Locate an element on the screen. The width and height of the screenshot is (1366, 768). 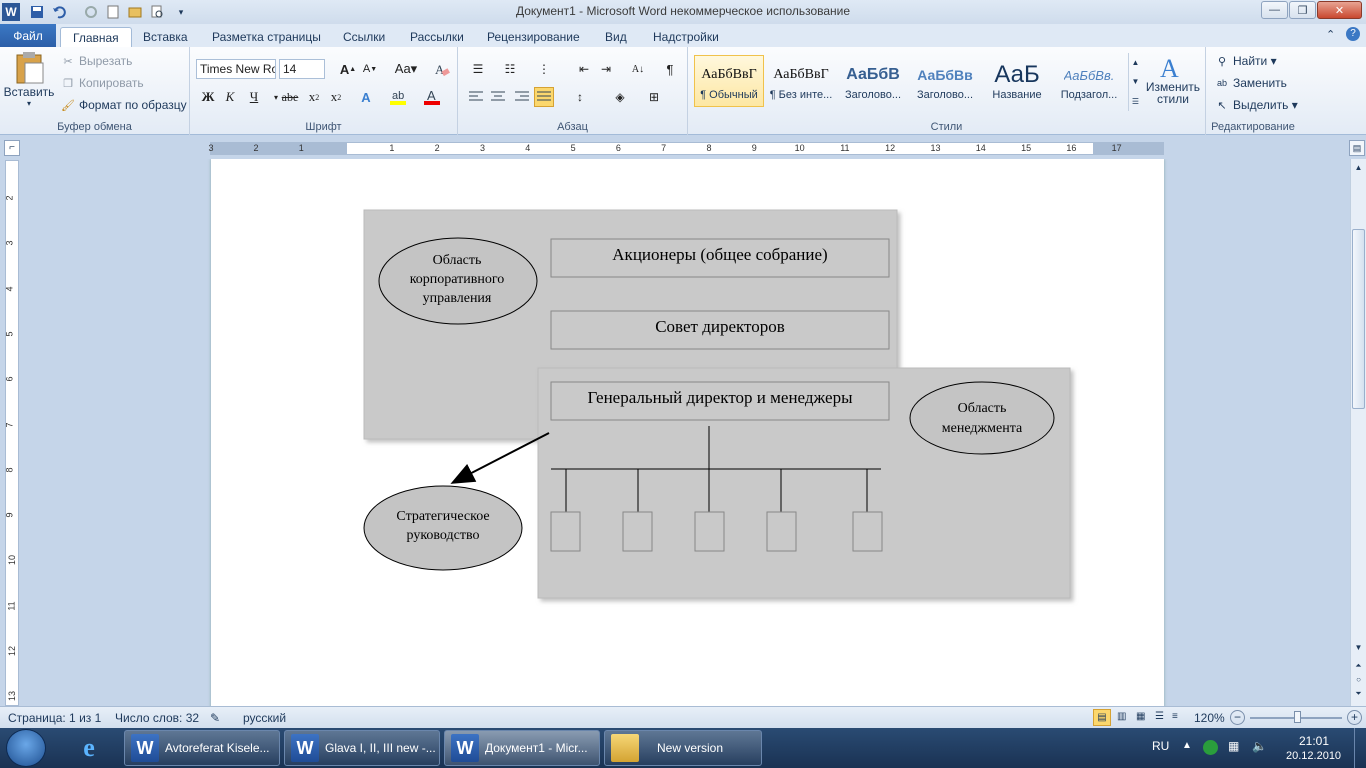
clipboard-group-label: Буфер обмена is located at coordinates (94, 127).